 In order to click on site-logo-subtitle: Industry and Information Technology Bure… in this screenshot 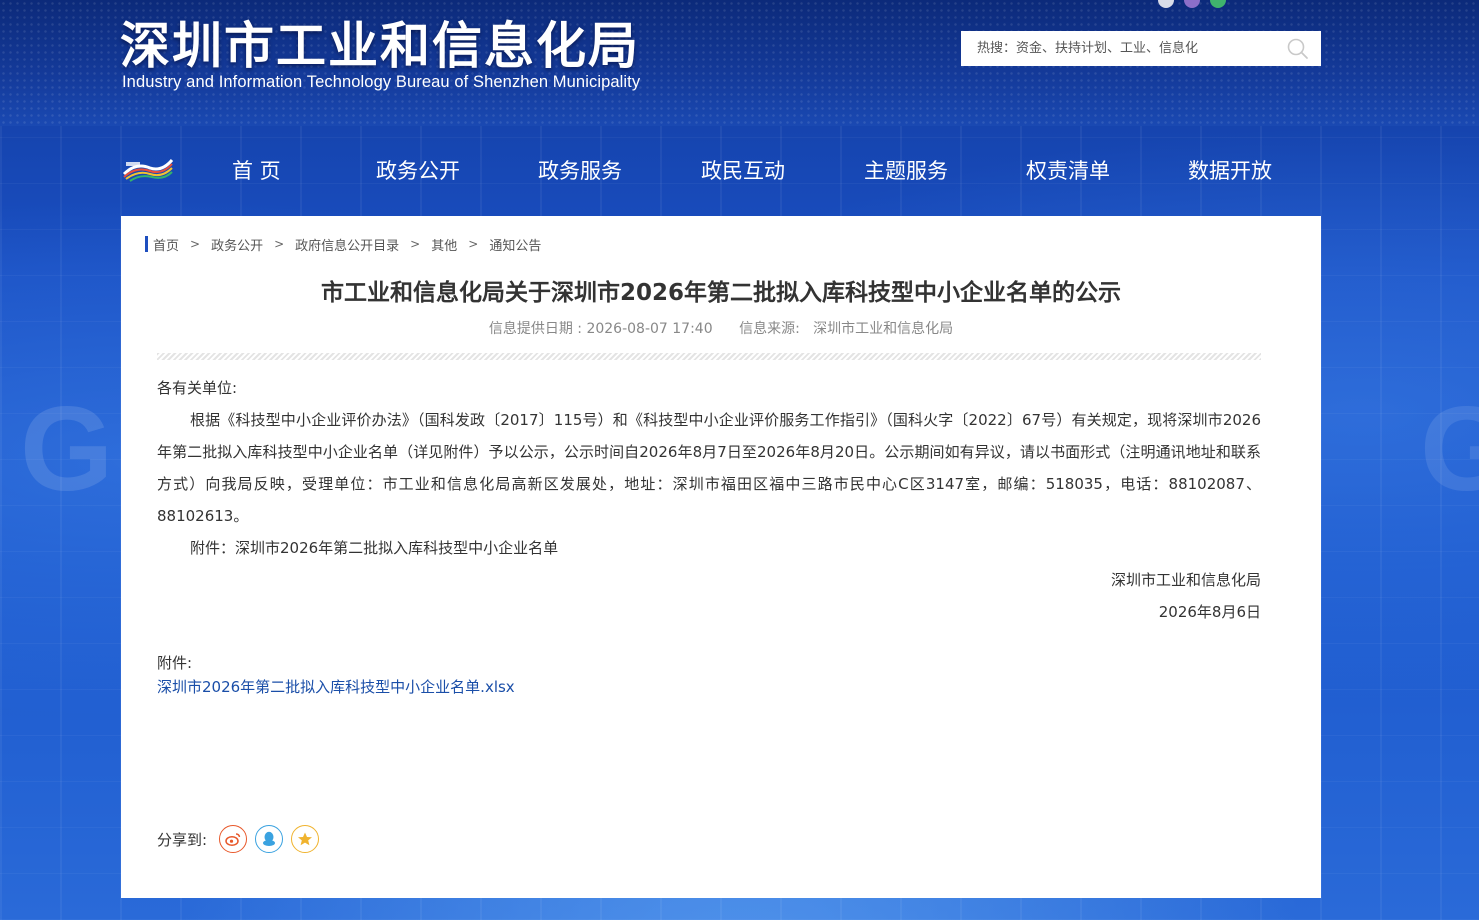, I will do `click(381, 82)`.